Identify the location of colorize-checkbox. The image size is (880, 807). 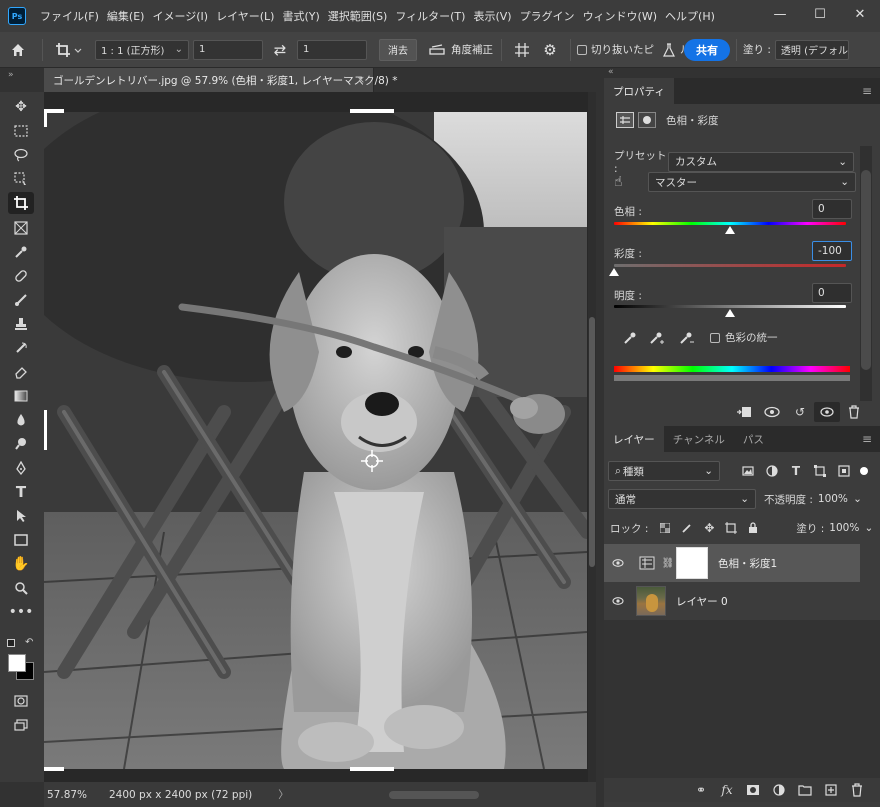
(715, 337).